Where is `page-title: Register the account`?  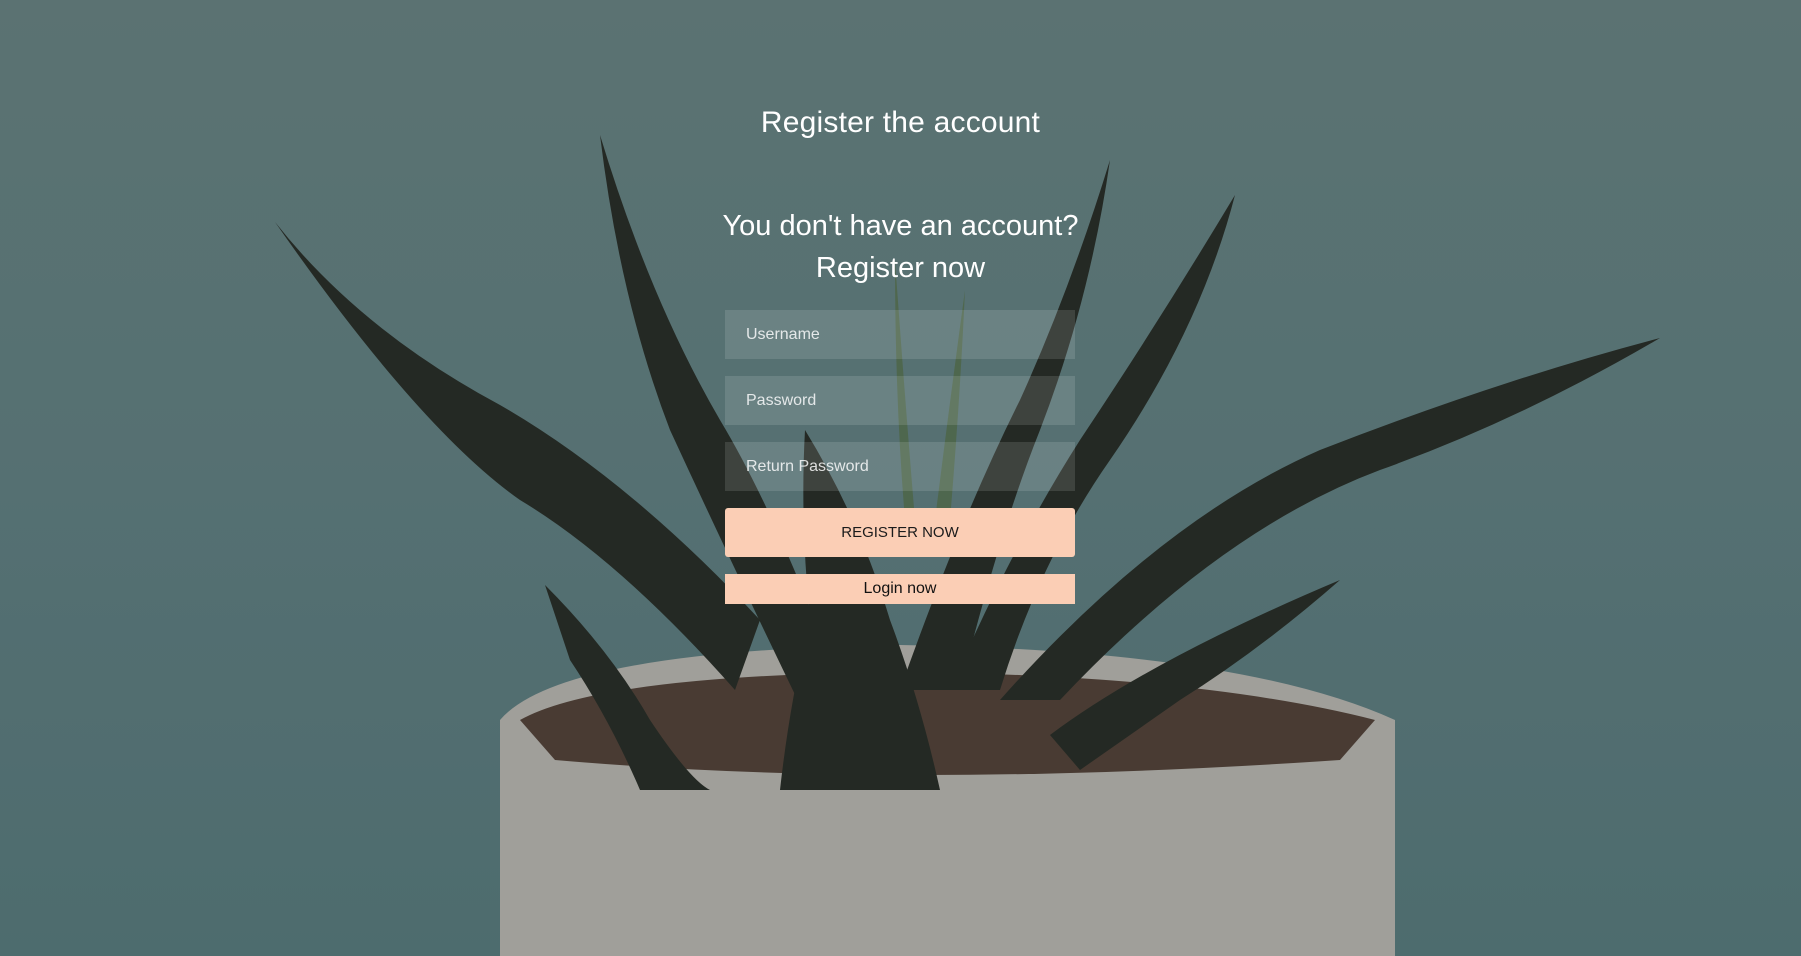
page-title: Register the account is located at coordinates (900, 122).